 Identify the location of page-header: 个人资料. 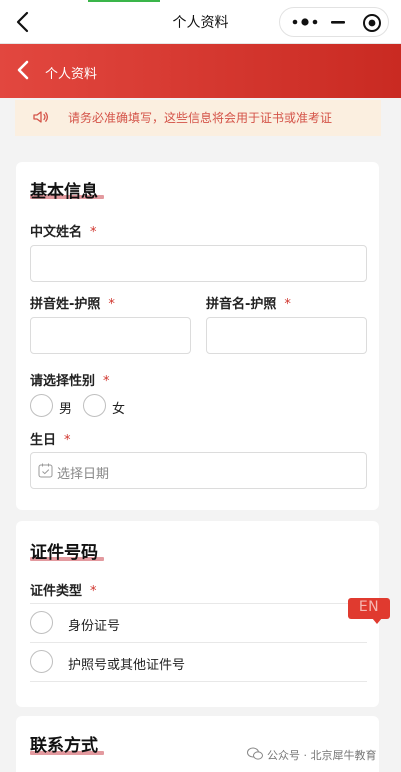
(200, 71).